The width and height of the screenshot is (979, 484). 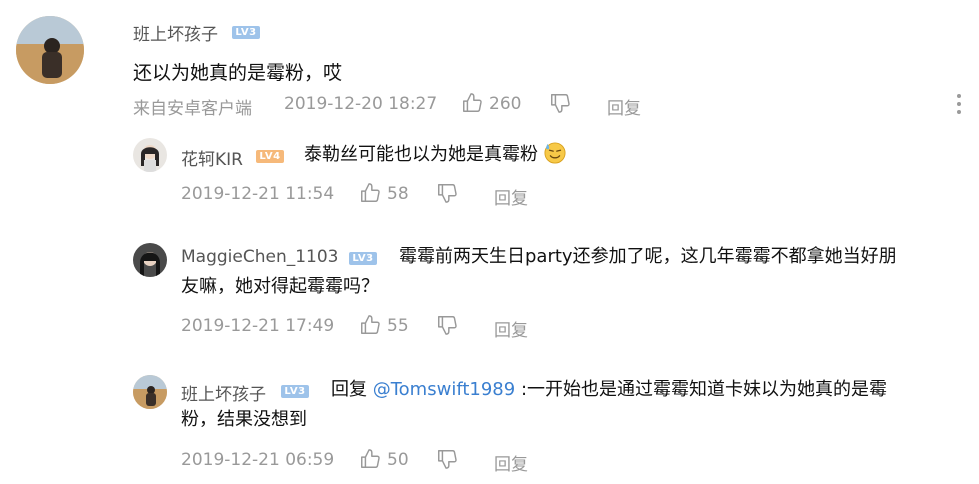 What do you see at coordinates (258, 326) in the screenshot?
I see `reply-time: 2019-12-21 17:49` at bounding box center [258, 326].